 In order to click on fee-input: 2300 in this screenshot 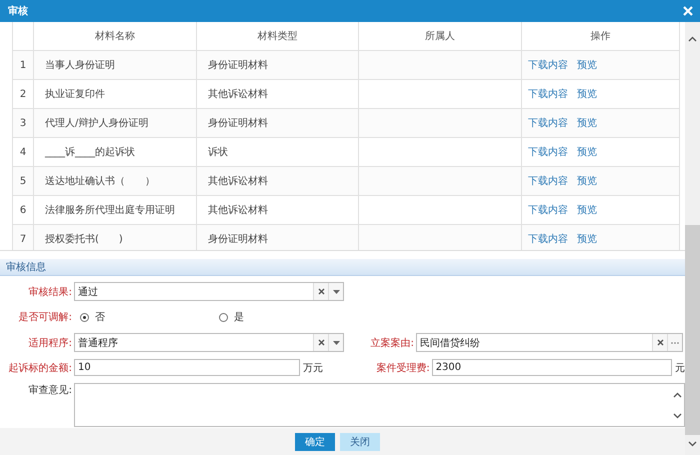, I will do `click(552, 367)`.